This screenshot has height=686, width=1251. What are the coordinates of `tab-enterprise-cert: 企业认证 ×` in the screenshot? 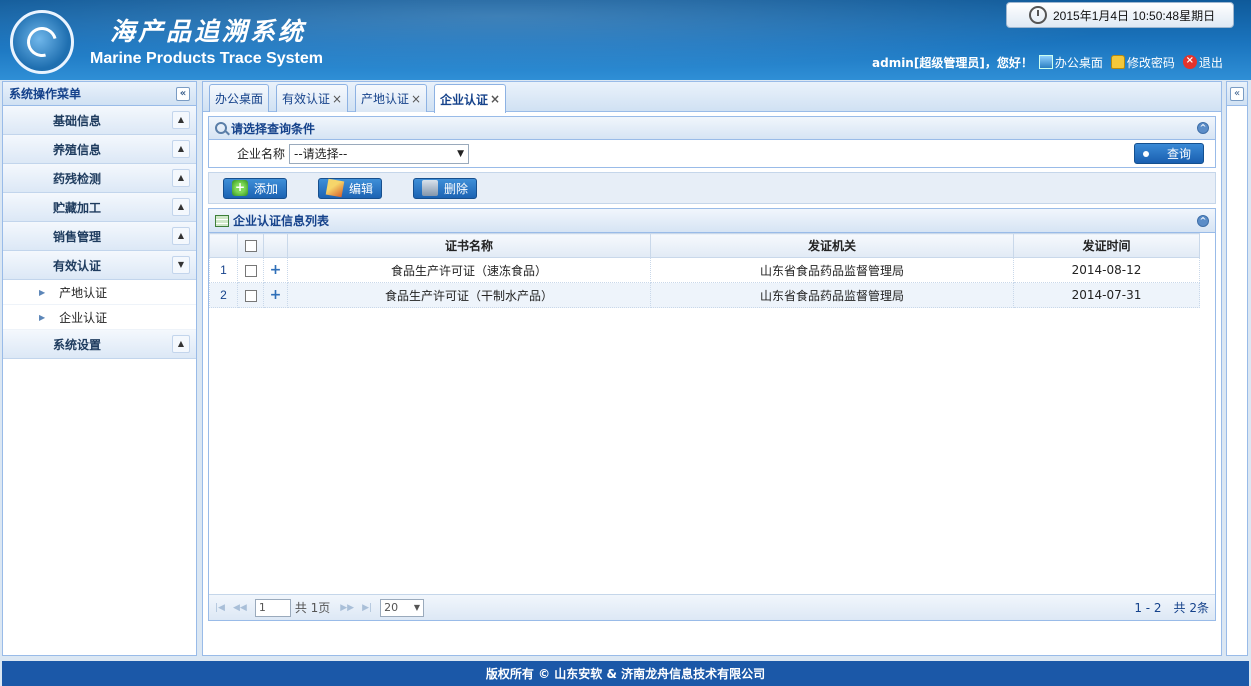 It's located at (470, 98).